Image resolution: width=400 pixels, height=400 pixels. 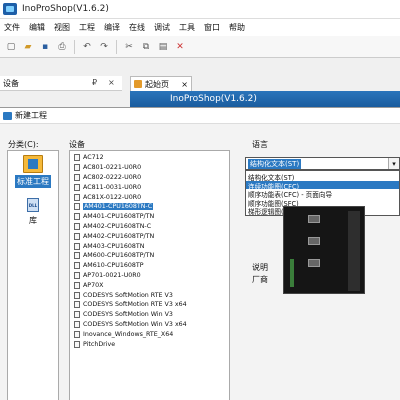 I want to click on device-item-label: AM600-CPU1608TP/TN, so click(x=119, y=256).